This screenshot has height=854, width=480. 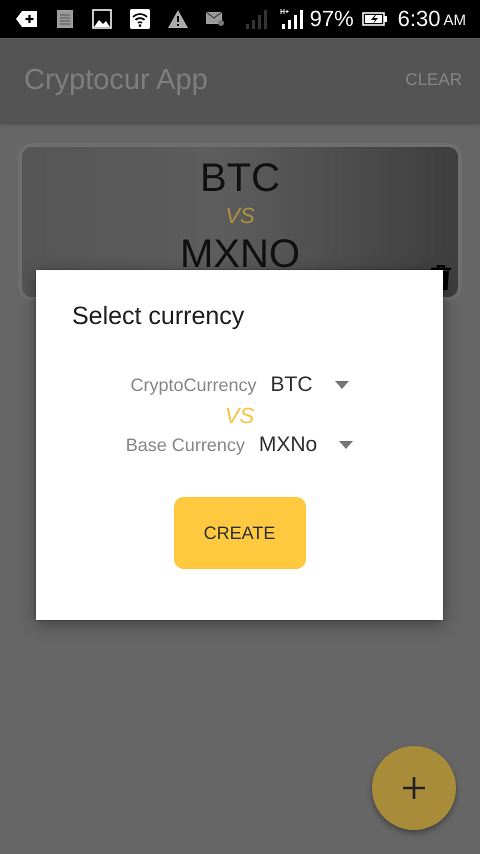 I want to click on image-icon, so click(x=102, y=19).